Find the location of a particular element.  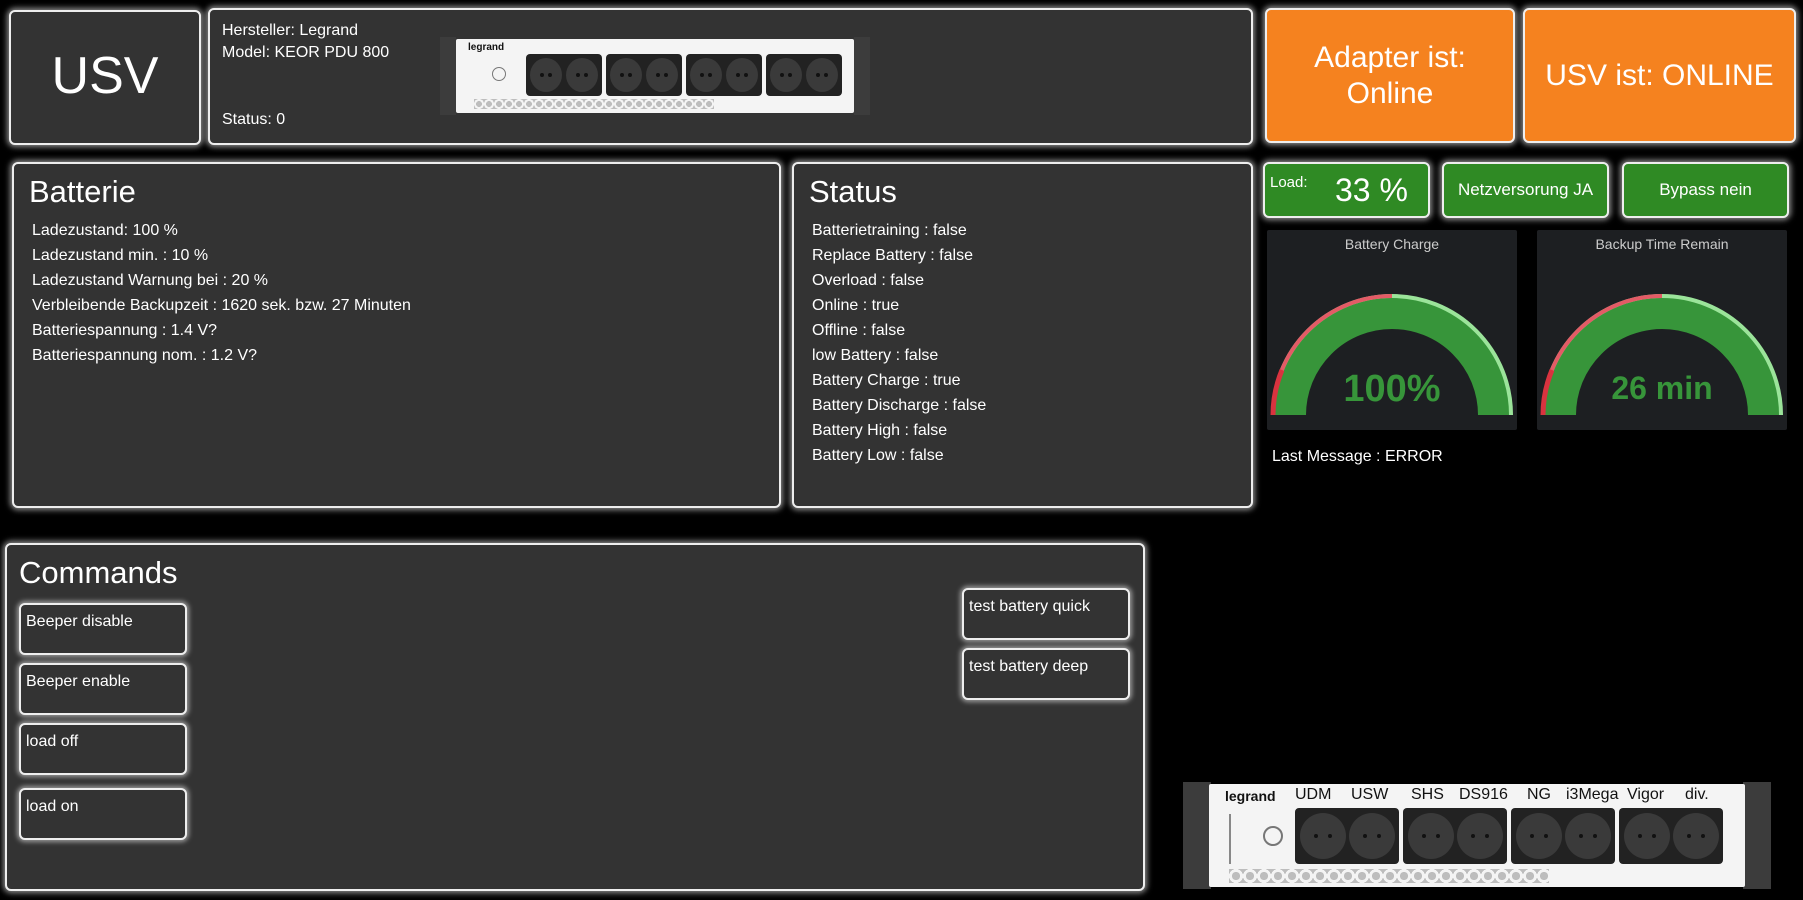

load-indicator: Load: 33 % is located at coordinates (1346, 190).